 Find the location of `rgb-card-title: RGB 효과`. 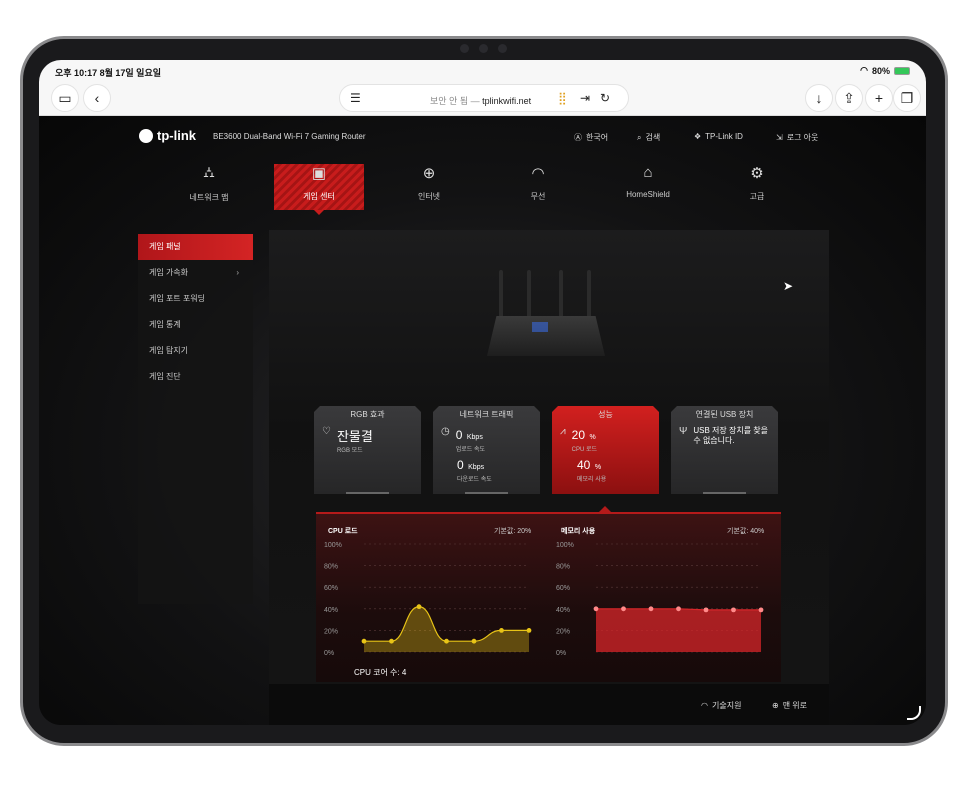

rgb-card-title: RGB 효과 is located at coordinates (367, 414).